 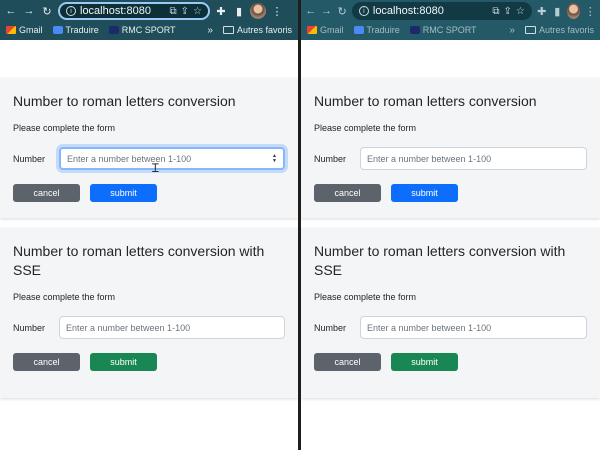 I want to click on number-form-row: Number Enter a number between 1-100 ▲ ▼, so click(x=149, y=158).